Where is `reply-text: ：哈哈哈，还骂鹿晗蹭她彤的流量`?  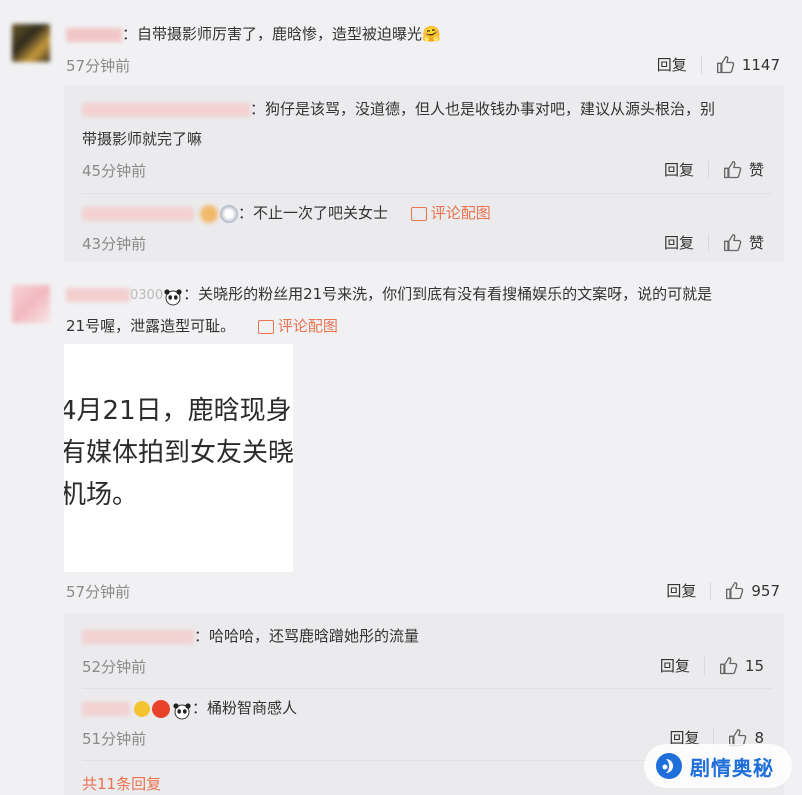
reply-text: ：哈哈哈，还骂鹿晗蹭她彤的流量 is located at coordinates (307, 636).